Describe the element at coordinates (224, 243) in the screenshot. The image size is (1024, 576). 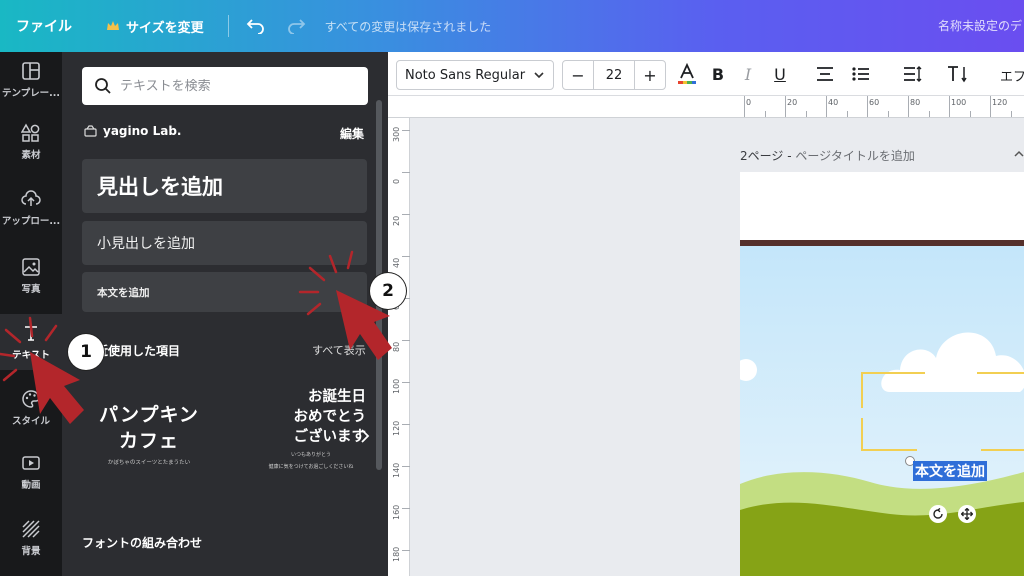
I see `add-subheading-button: 小見出しを追加` at that location.